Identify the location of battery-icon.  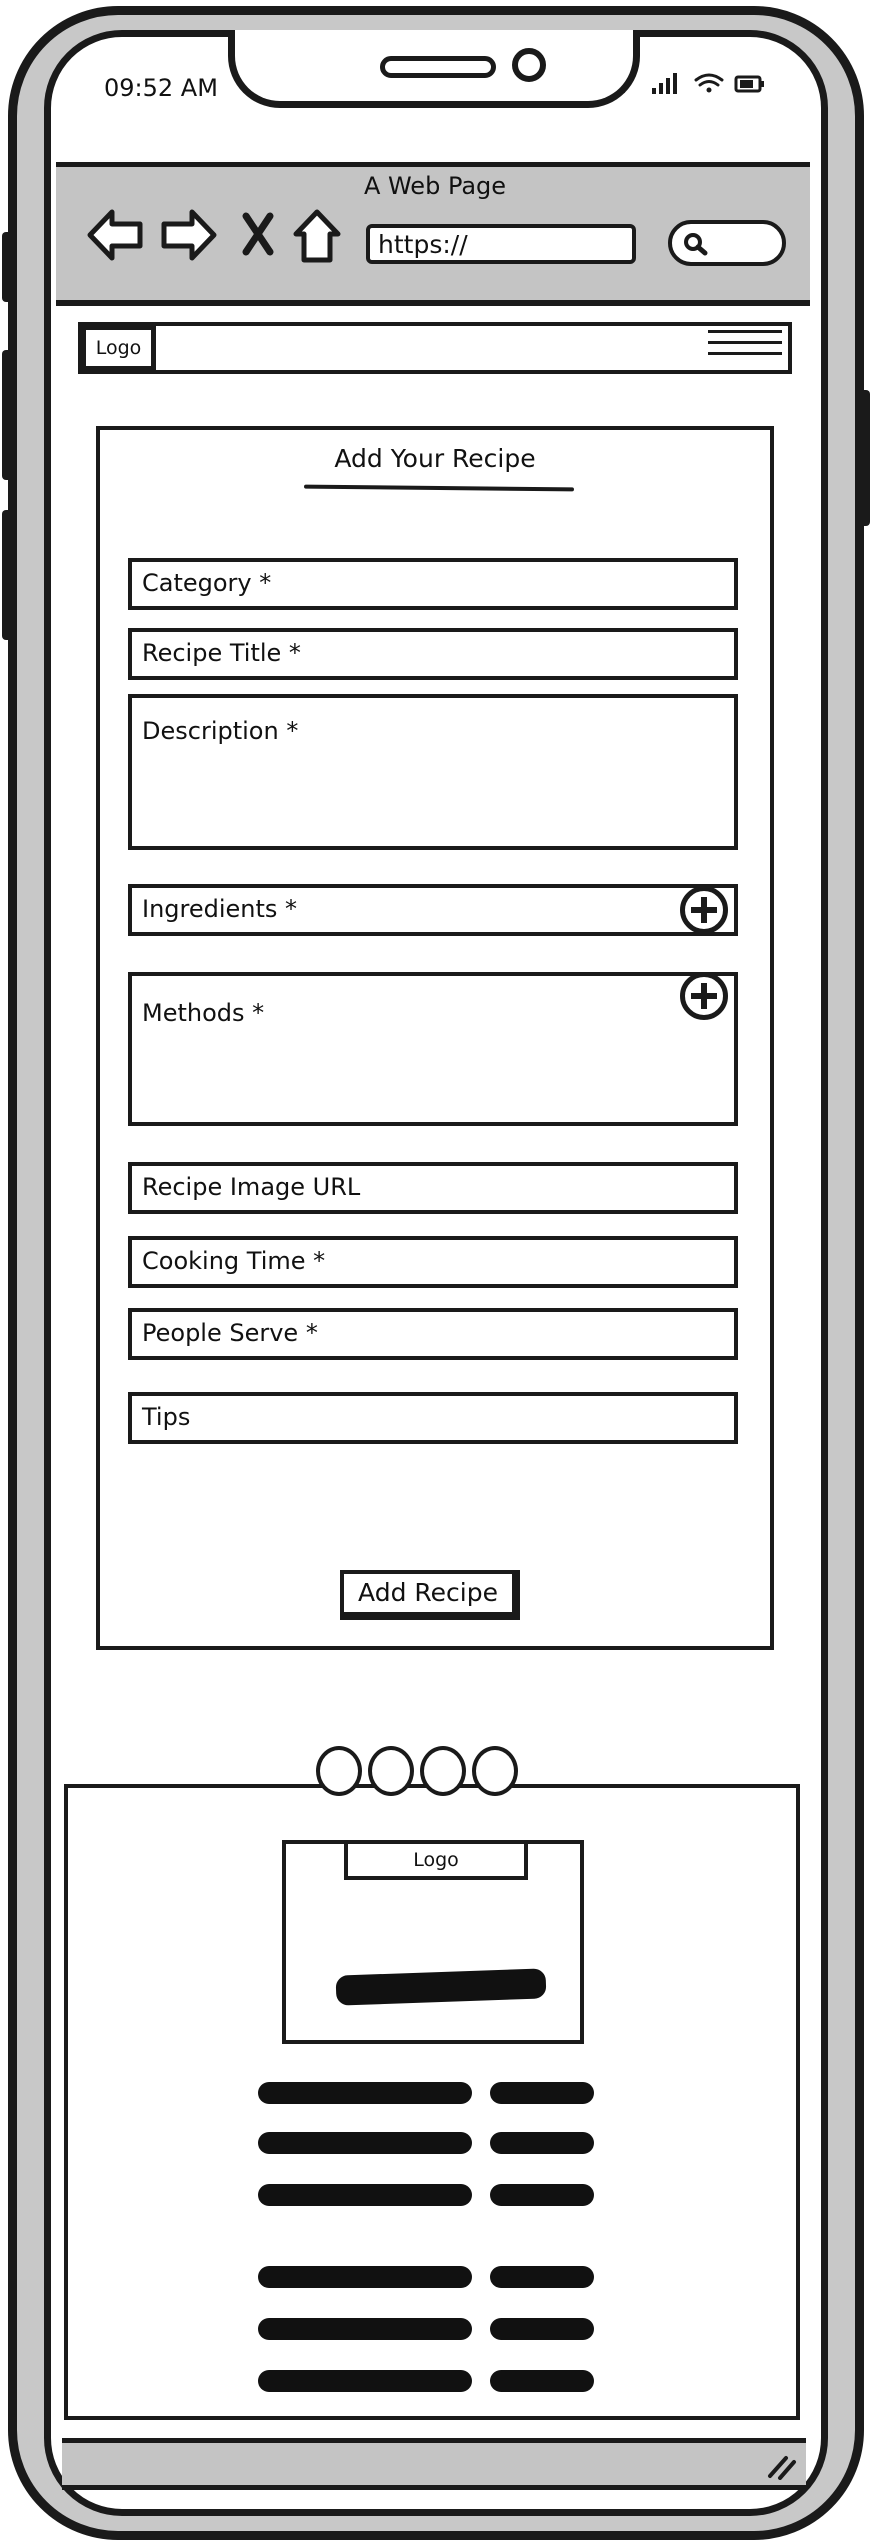
(749, 84).